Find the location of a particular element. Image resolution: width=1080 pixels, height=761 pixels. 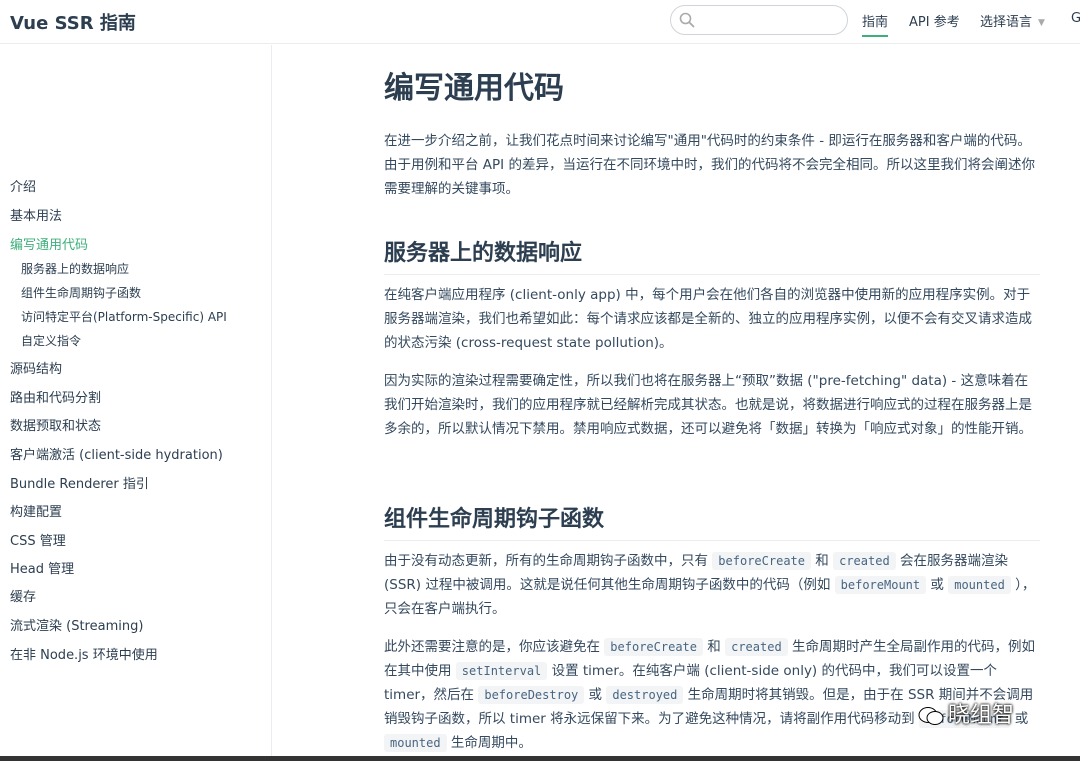

sidebar-subitem-directives: 自定义指令 is located at coordinates (51, 340).